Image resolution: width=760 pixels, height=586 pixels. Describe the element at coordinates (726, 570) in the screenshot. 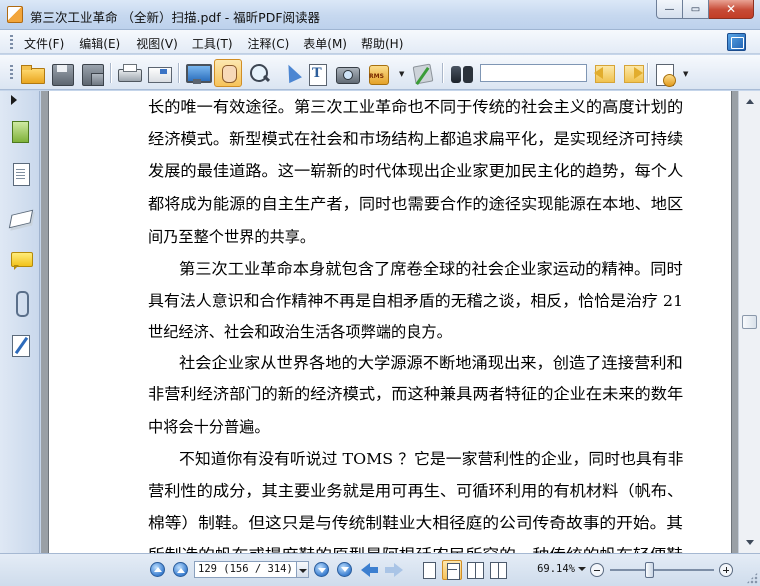

I see `zoom-in-icon` at that location.